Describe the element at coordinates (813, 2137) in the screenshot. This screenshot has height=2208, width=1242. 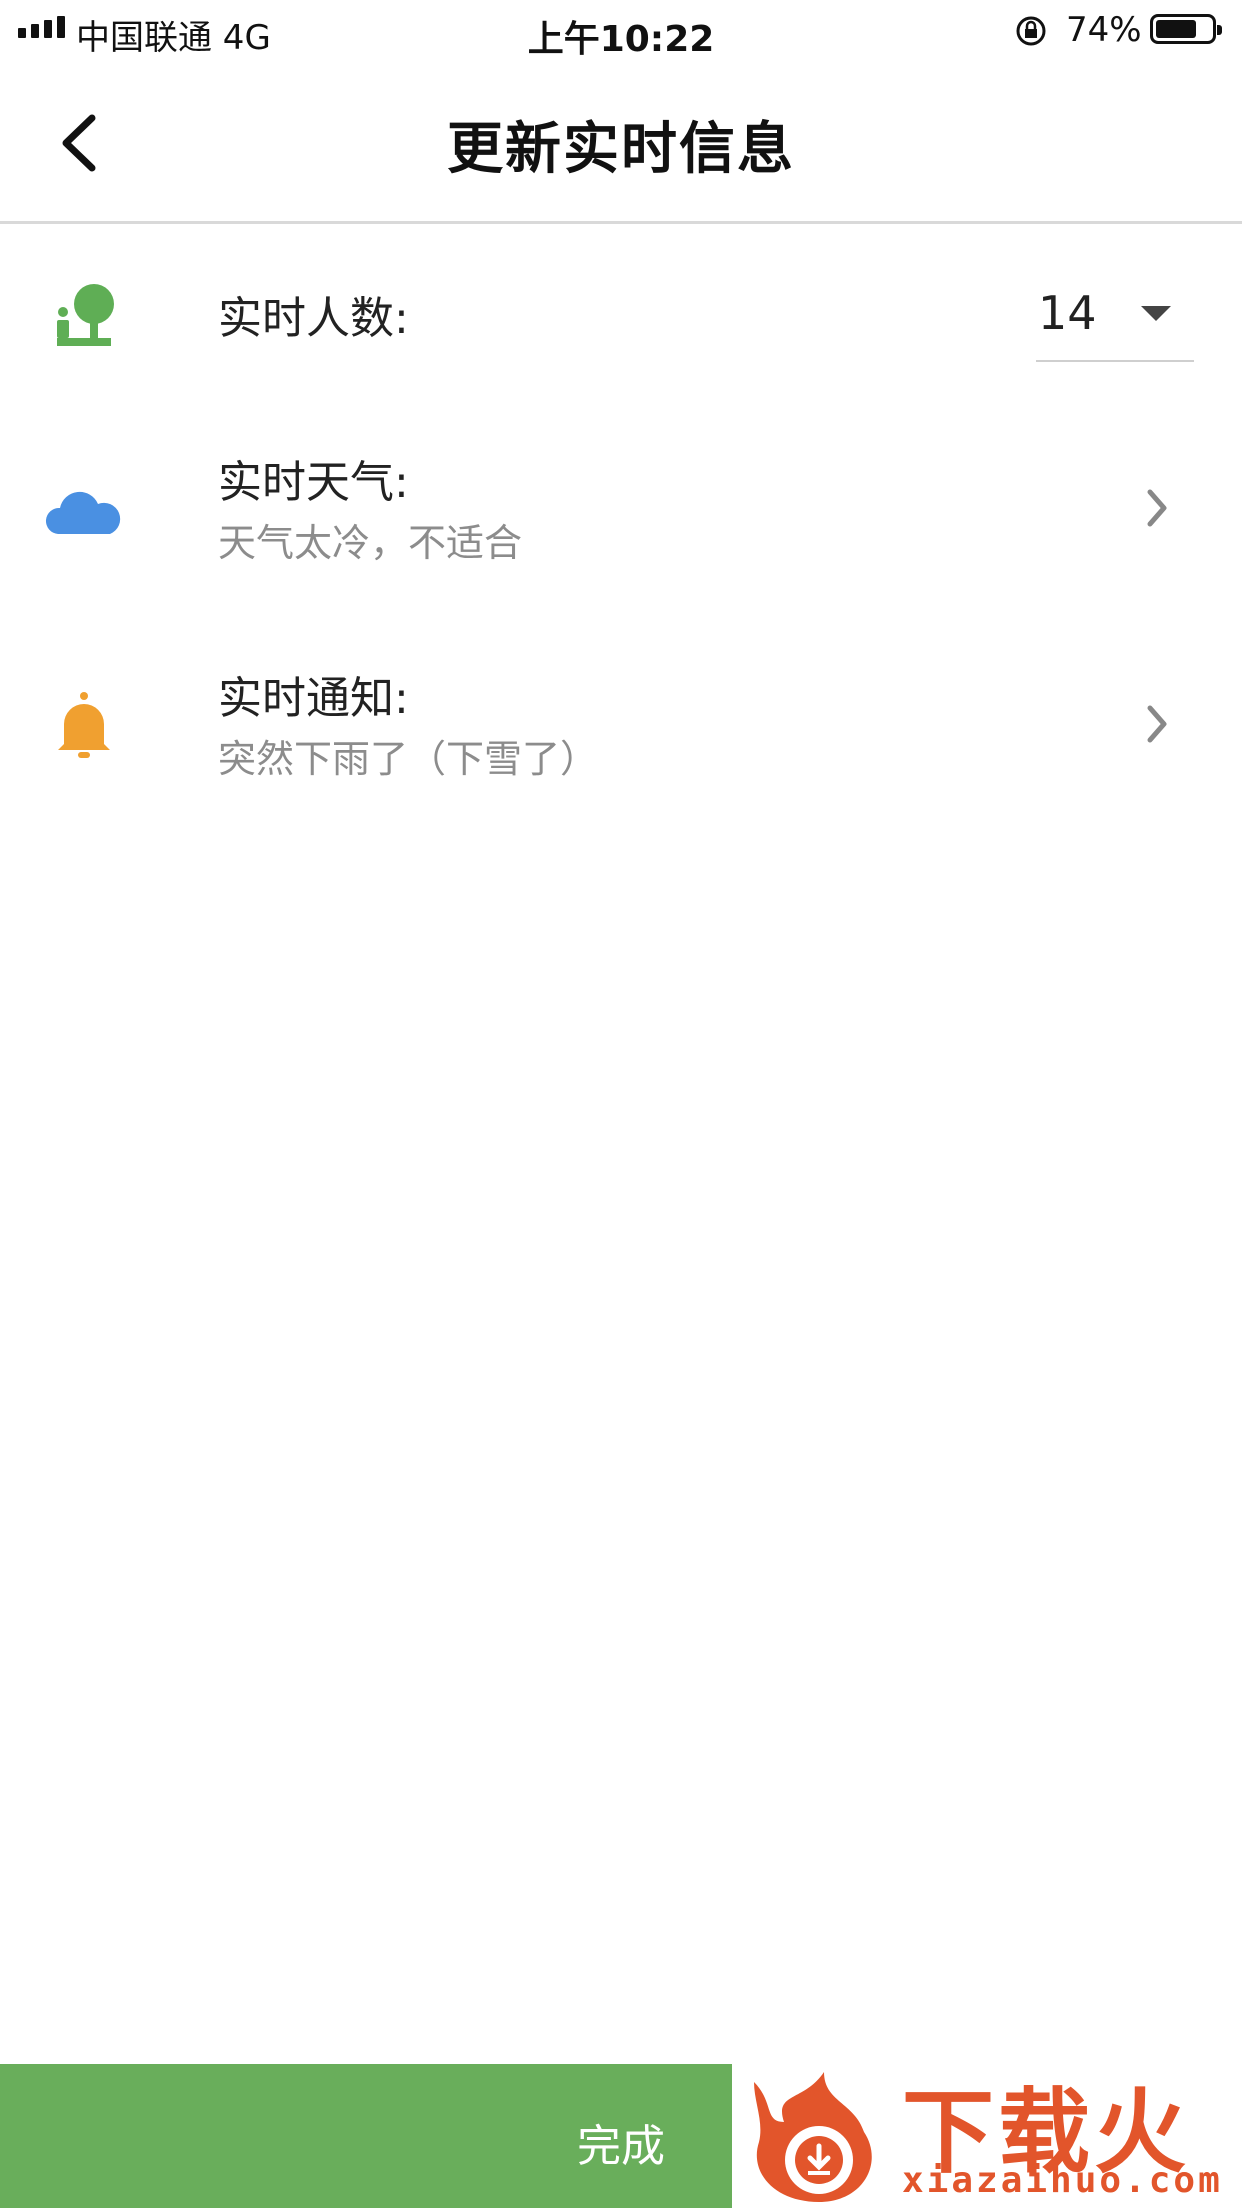
I see `flame-logo-icon` at that location.